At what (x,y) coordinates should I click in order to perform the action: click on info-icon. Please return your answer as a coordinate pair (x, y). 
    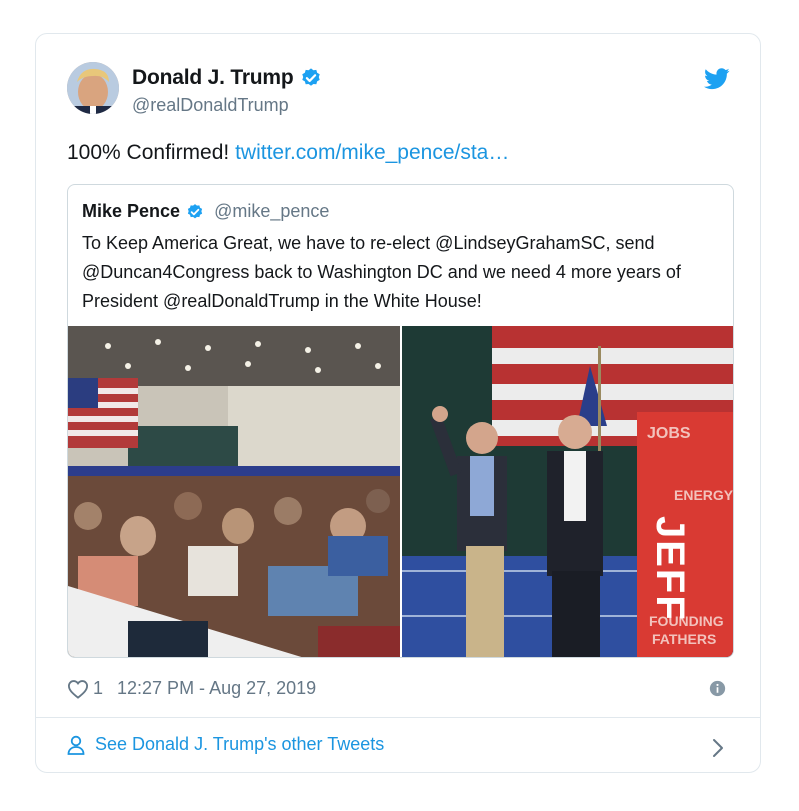
    Looking at the image, I should click on (717, 688).